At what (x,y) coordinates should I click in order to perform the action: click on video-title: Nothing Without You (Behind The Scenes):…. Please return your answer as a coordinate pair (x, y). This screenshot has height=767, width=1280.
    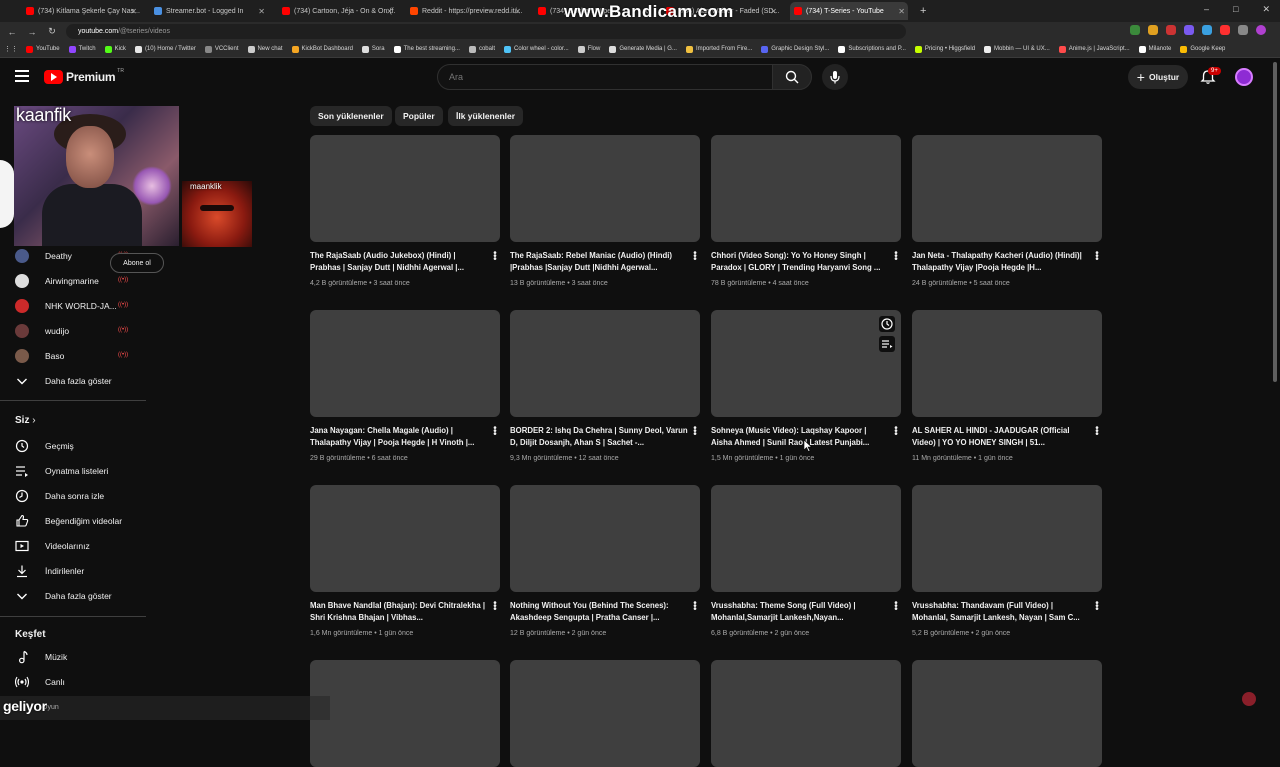
    Looking at the image, I should click on (599, 612).